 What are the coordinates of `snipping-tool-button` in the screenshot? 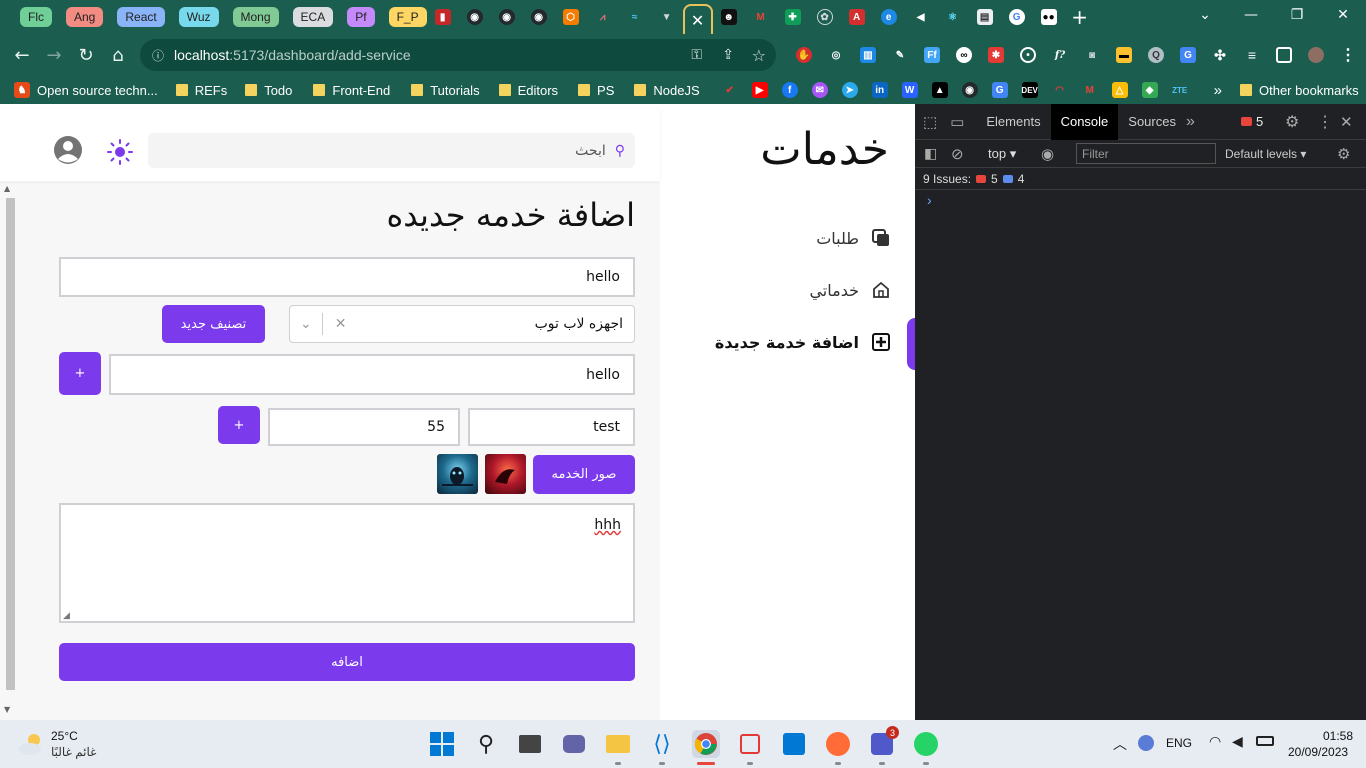 It's located at (750, 744).